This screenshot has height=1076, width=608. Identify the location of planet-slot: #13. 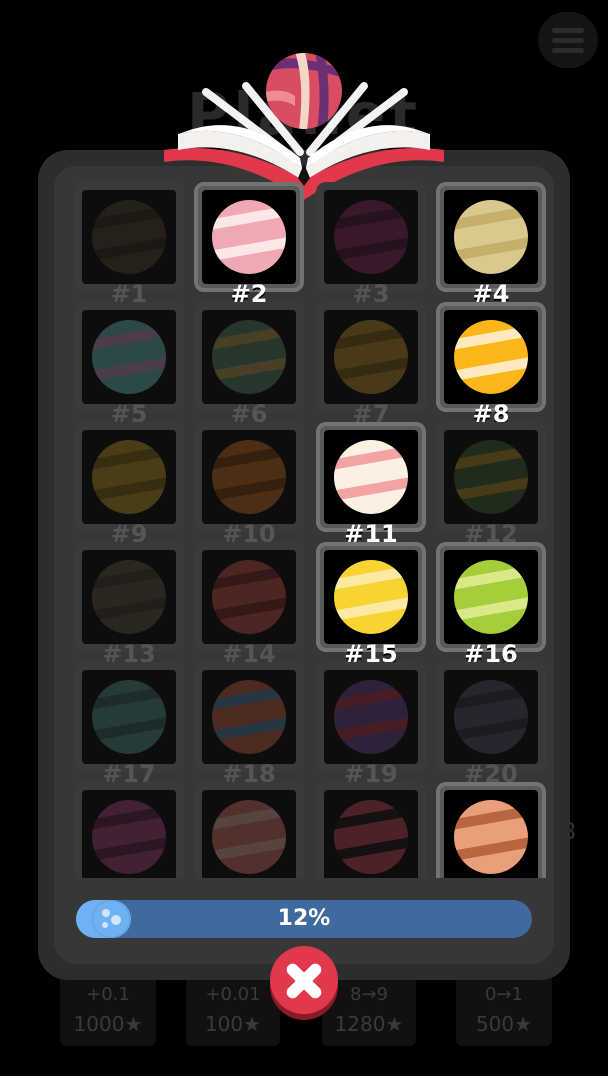
(129, 605).